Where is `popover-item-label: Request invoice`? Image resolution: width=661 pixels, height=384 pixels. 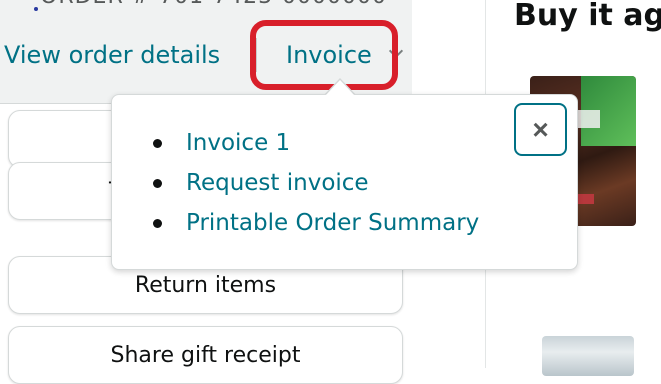
popover-item-label: Request invoice is located at coordinates (277, 183).